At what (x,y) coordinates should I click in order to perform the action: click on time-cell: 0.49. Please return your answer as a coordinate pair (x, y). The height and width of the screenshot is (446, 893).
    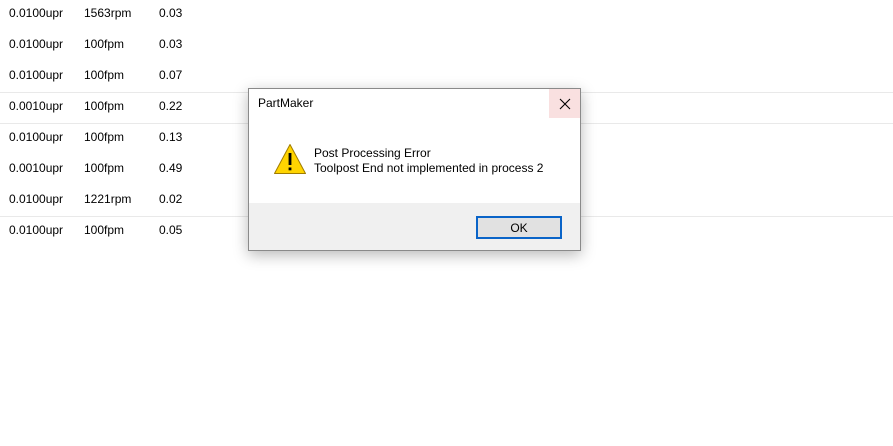
    Looking at the image, I should click on (171, 168).